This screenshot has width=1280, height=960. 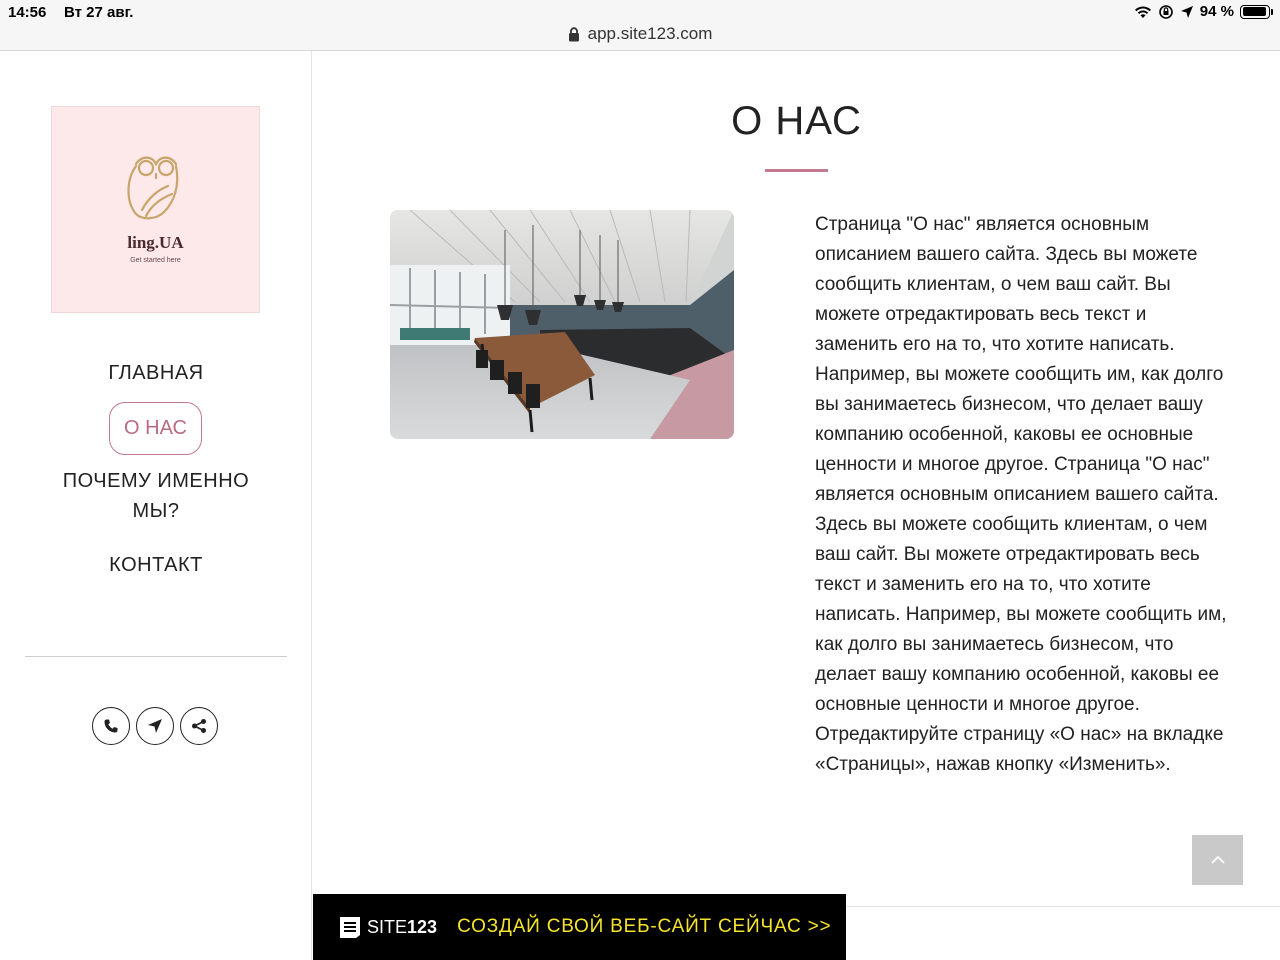 I want to click on site123-logo: SITE 123, so click(x=387, y=927).